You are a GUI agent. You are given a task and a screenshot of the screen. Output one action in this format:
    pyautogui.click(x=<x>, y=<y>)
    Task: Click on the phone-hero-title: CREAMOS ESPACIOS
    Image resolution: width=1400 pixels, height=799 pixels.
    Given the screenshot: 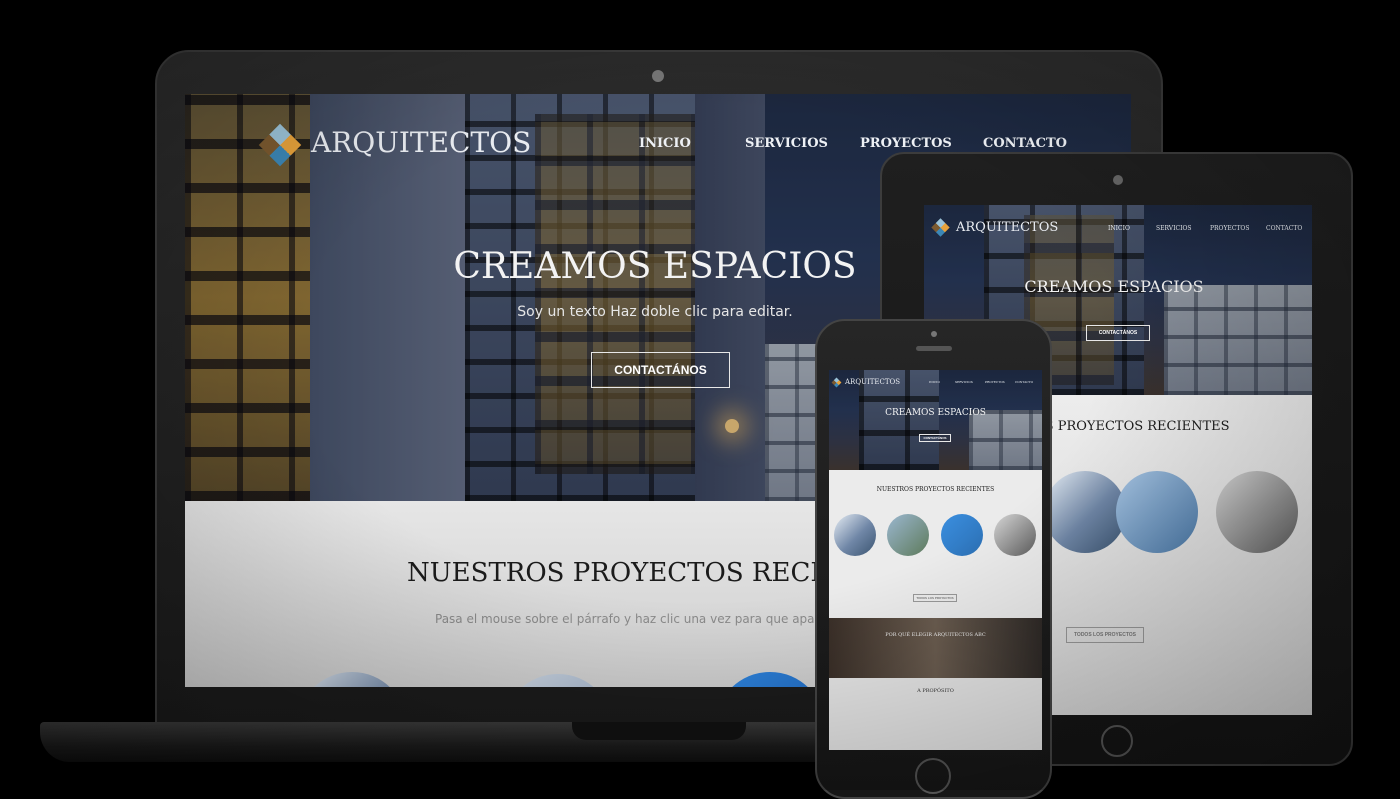 What is the action you would take?
    pyautogui.click(x=935, y=413)
    